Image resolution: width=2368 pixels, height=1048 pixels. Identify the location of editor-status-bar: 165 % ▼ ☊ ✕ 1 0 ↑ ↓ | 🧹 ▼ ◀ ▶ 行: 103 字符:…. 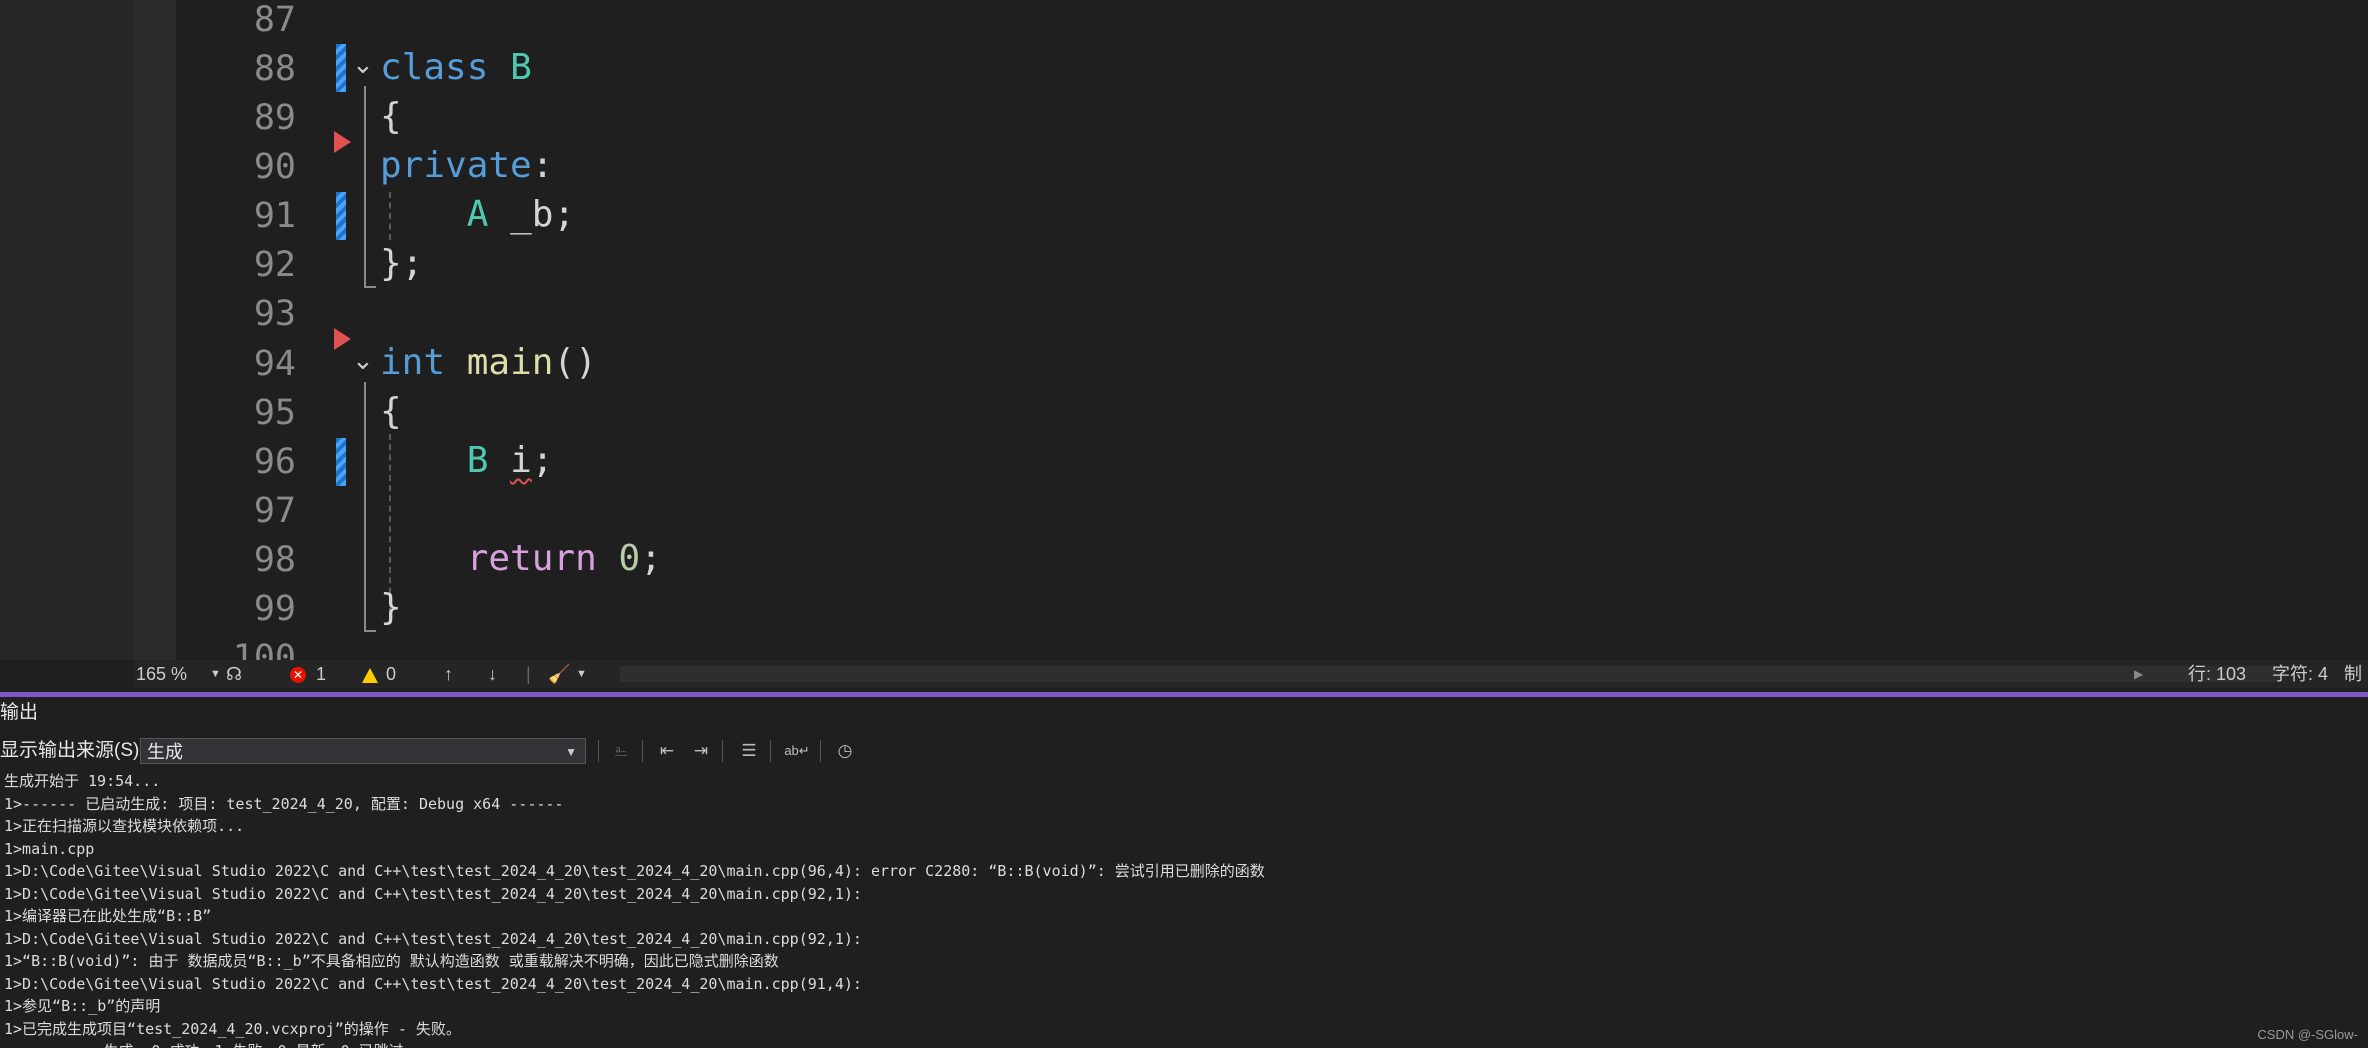
(1251, 674).